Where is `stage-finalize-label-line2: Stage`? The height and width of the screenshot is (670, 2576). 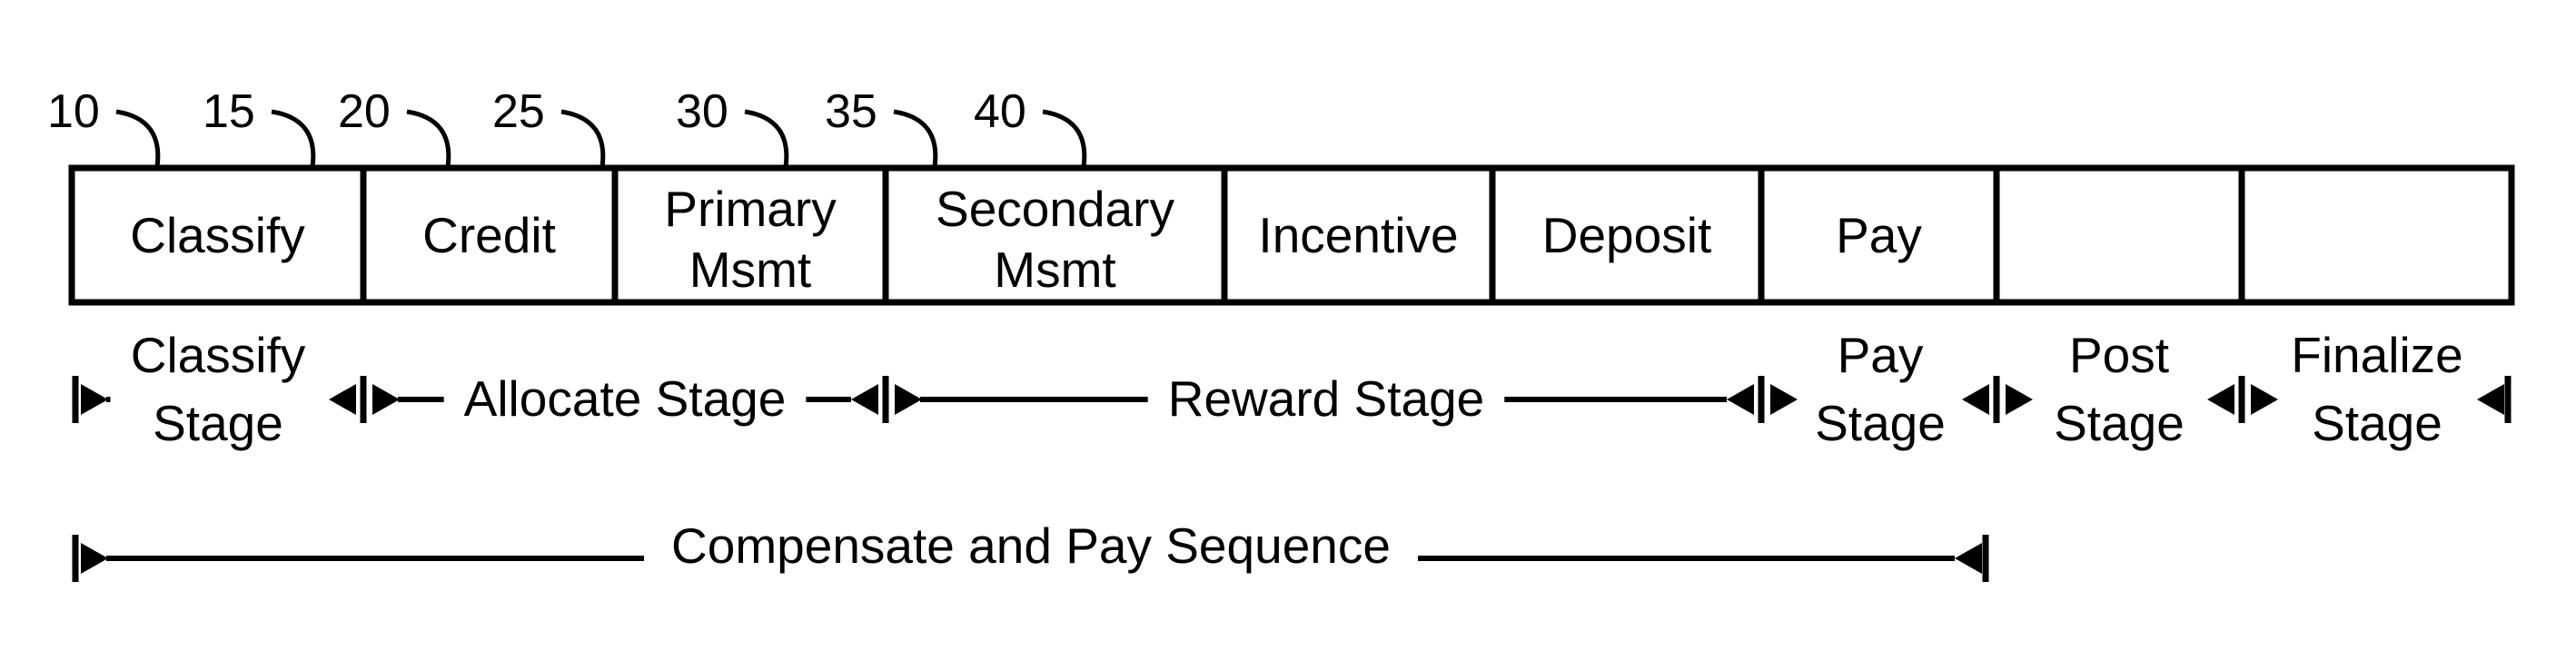 stage-finalize-label-line2: Stage is located at coordinates (2377, 423).